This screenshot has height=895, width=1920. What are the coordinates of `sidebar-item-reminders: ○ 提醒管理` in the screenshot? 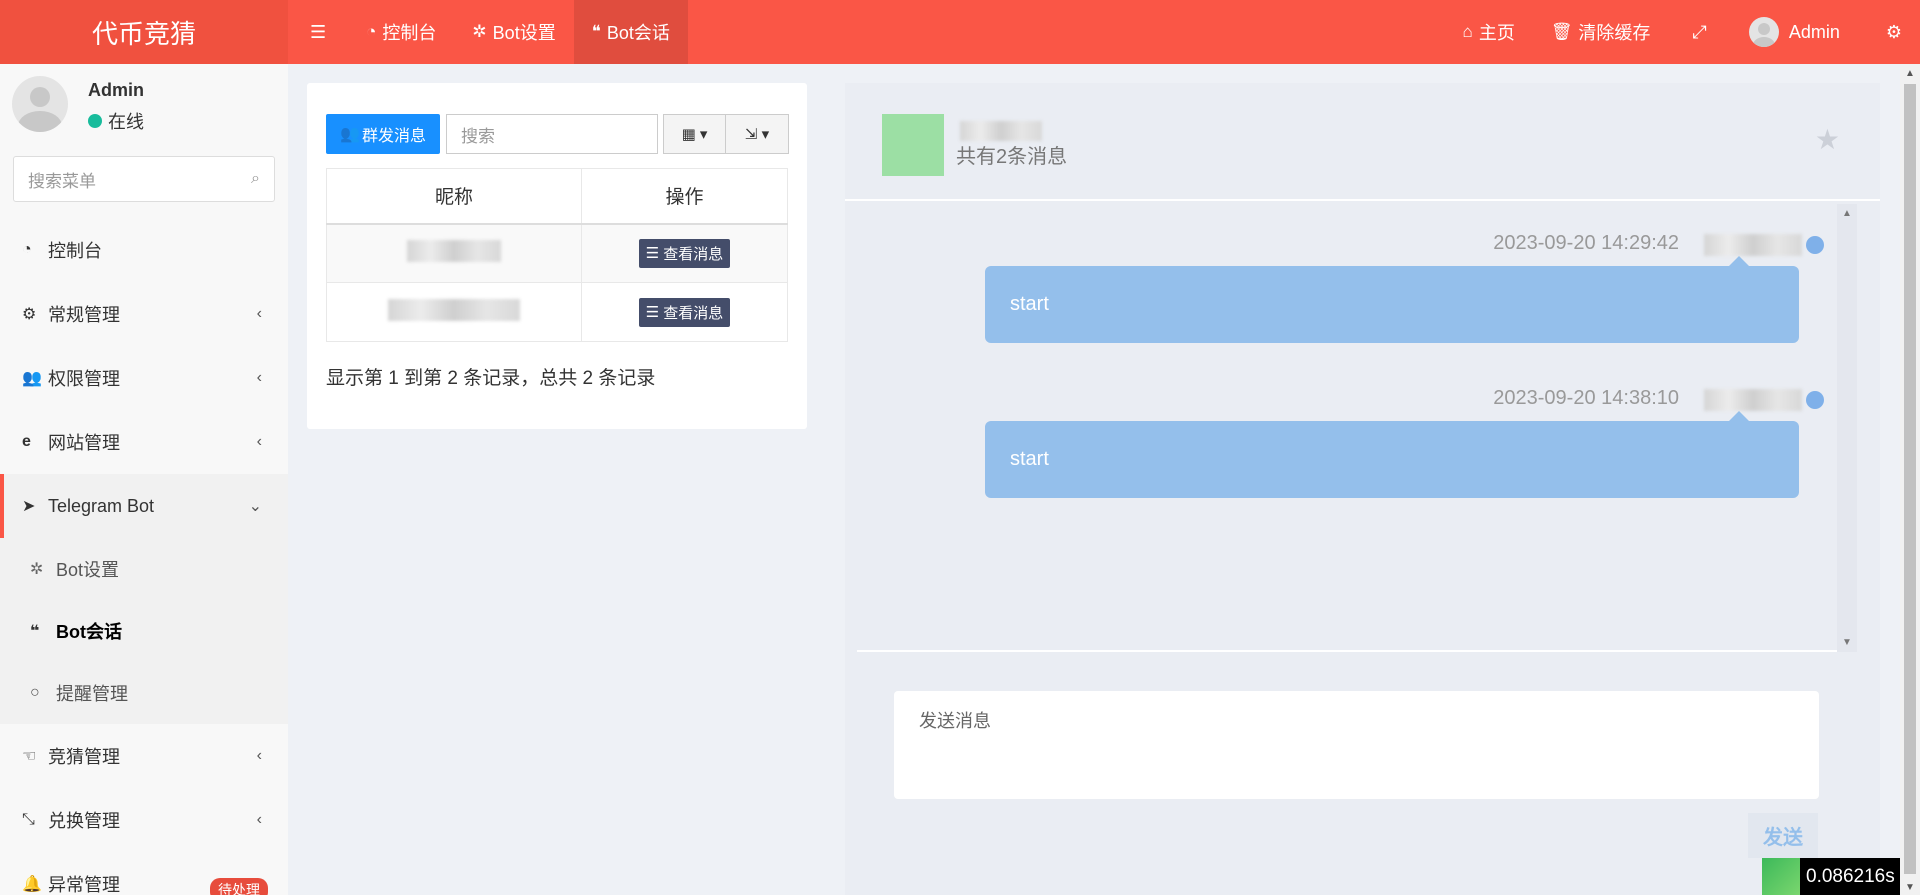 It's located at (144, 693).